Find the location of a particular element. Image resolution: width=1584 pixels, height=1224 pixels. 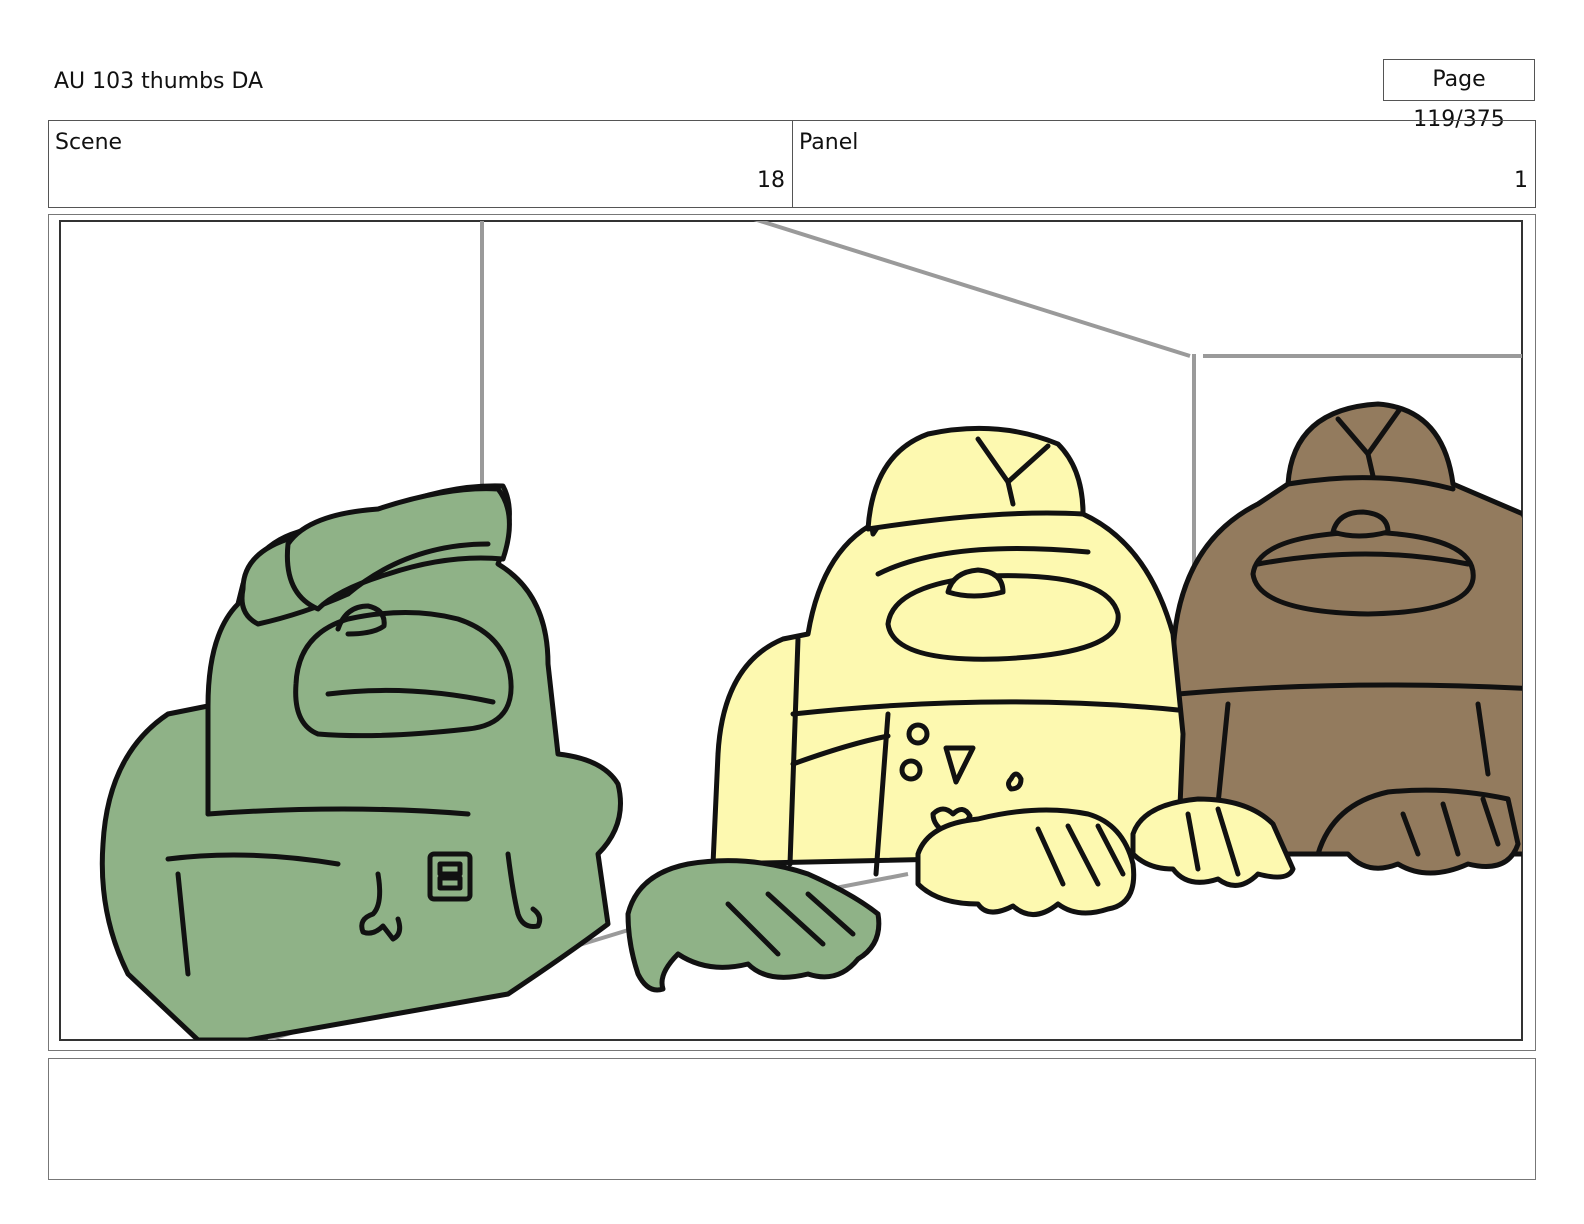

scene-label: Scene is located at coordinates (89, 142).